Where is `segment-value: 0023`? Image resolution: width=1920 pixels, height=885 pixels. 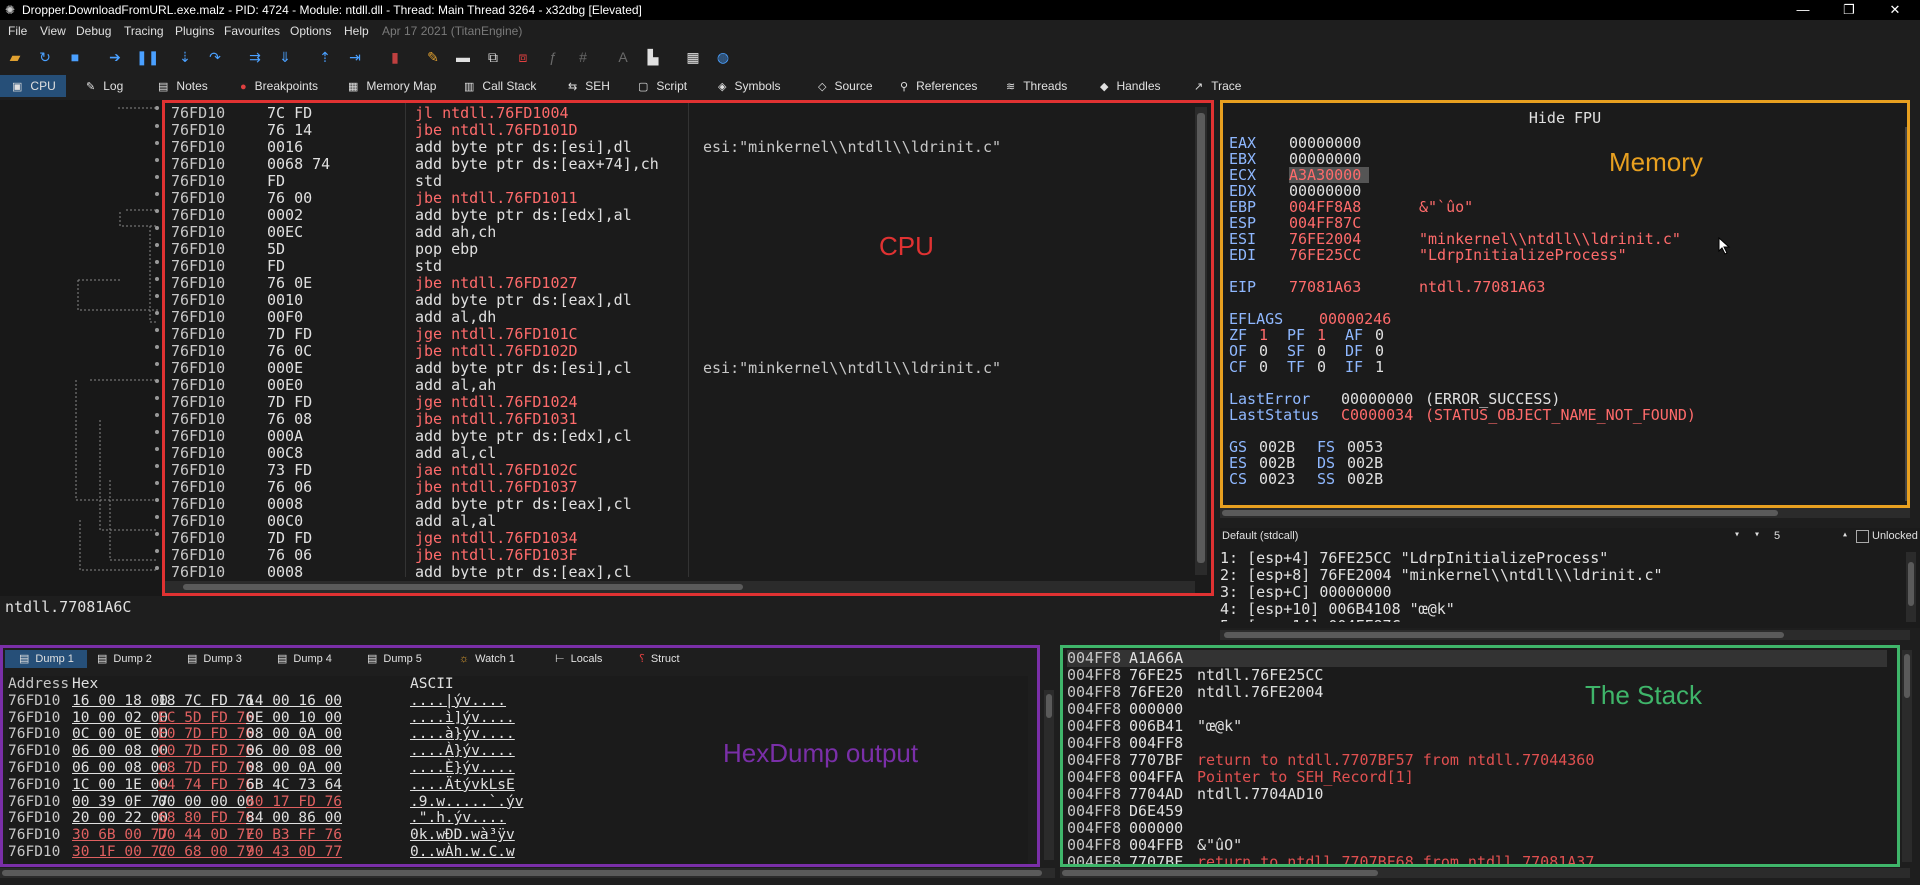 segment-value: 0023 is located at coordinates (1288, 479).